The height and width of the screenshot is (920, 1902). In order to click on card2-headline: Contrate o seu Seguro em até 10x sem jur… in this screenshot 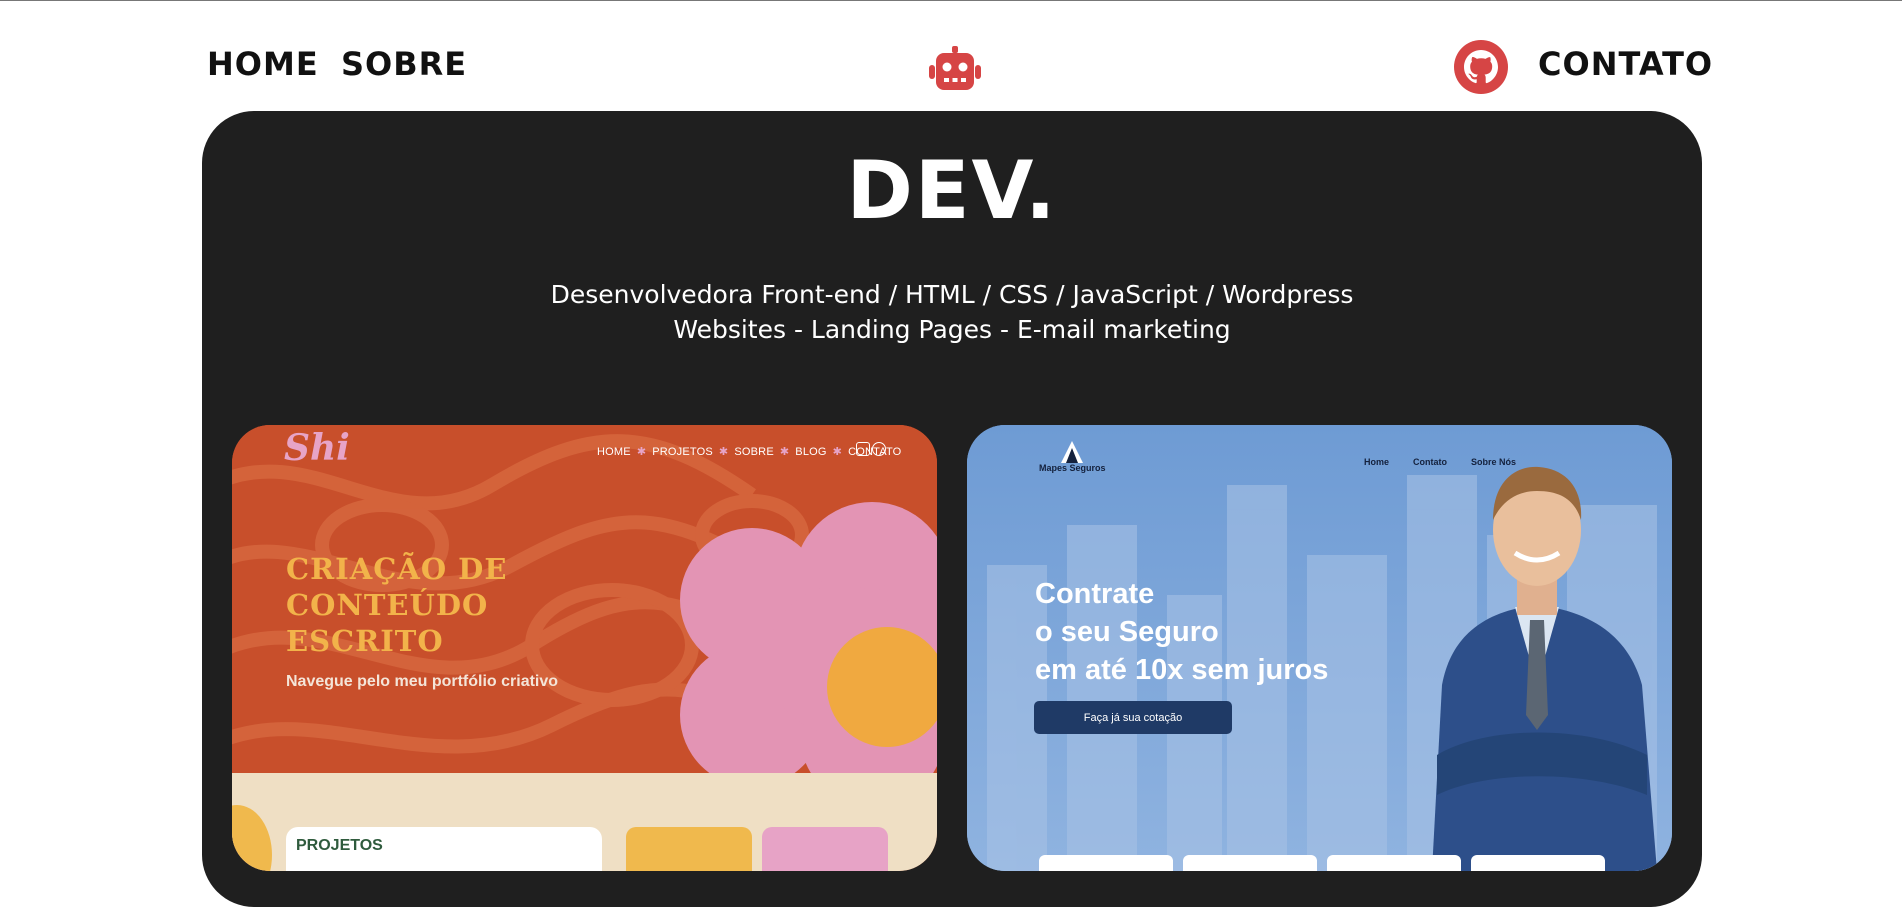, I will do `click(1181, 632)`.